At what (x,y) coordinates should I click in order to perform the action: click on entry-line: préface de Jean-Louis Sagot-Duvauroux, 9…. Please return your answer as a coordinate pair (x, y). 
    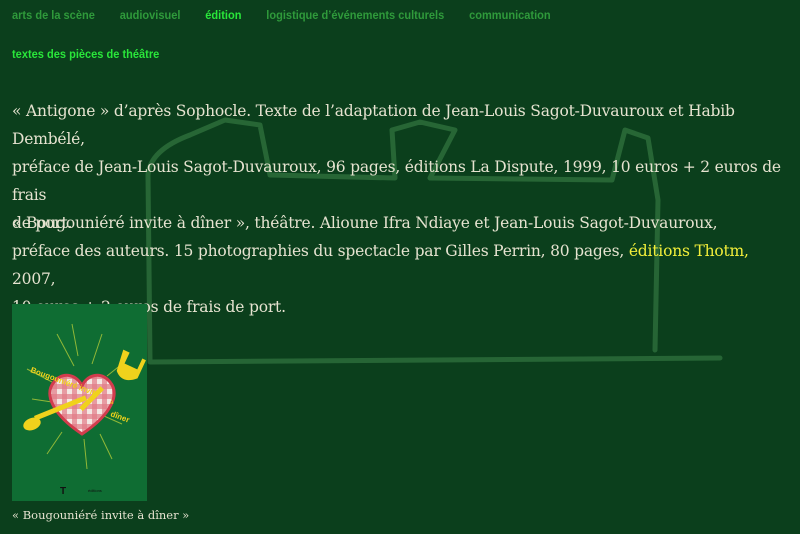
    Looking at the image, I should click on (396, 181).